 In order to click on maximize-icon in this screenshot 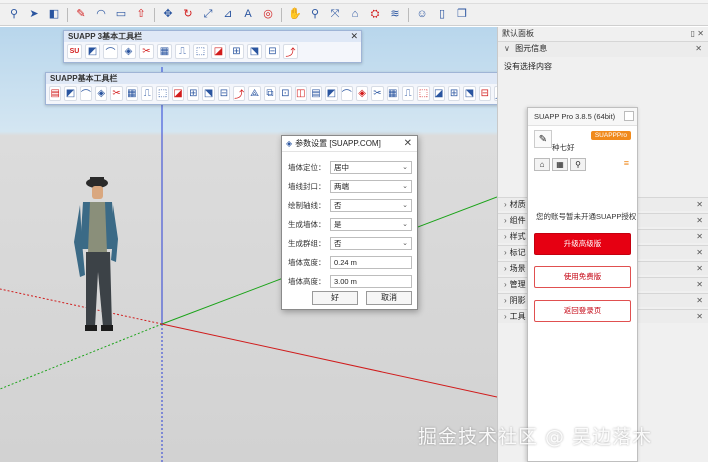, I will do `click(629, 116)`.